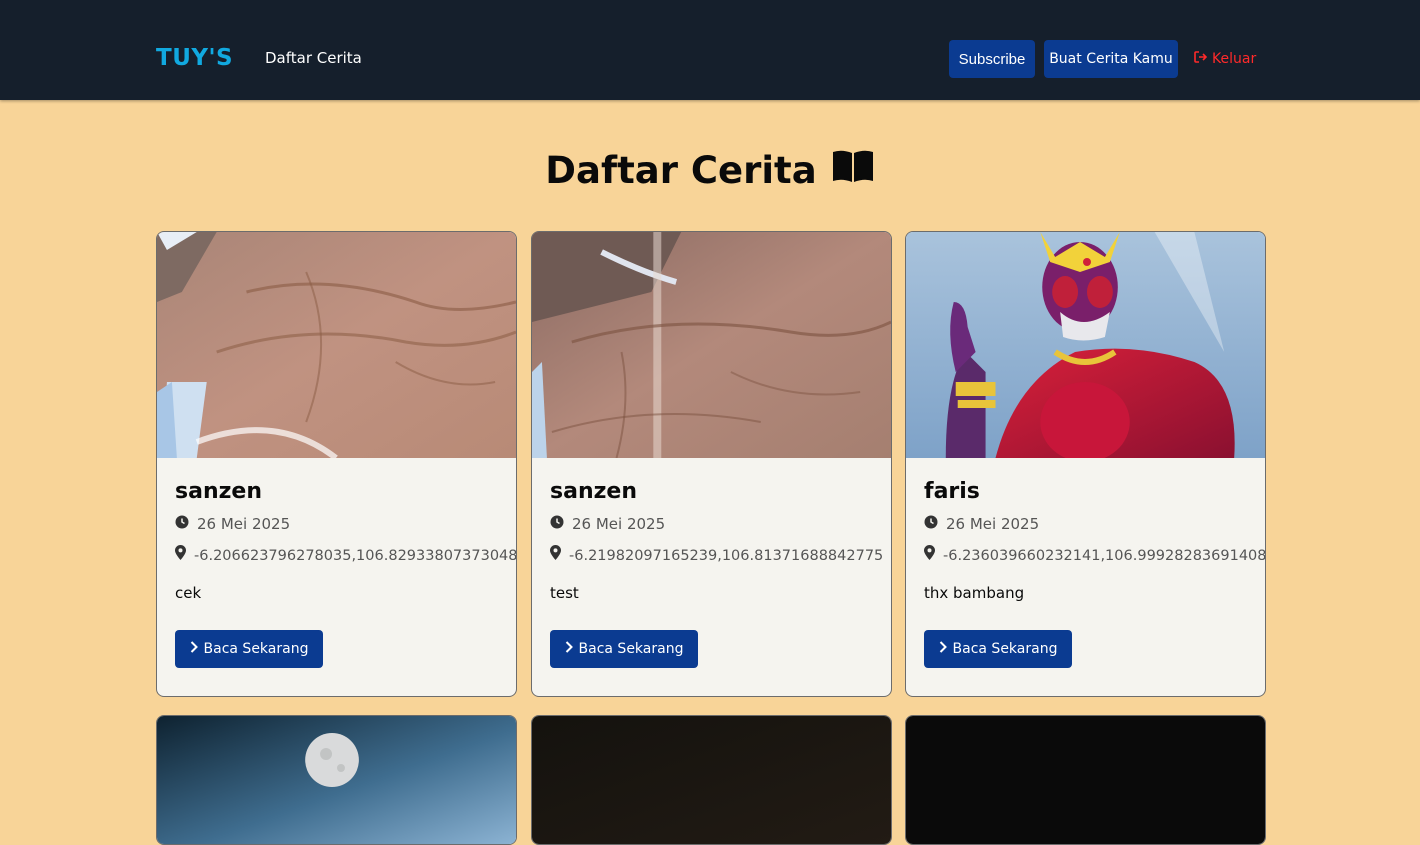 This screenshot has width=1420, height=845. Describe the element at coordinates (1201, 59) in the screenshot. I see `logout-icon` at that location.